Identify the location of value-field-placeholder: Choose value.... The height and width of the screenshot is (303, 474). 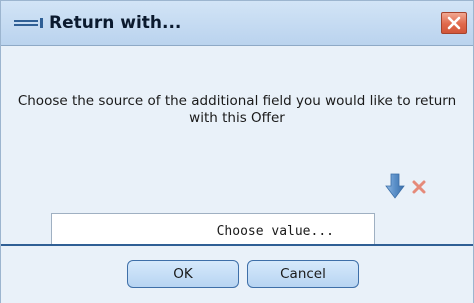
(275, 231).